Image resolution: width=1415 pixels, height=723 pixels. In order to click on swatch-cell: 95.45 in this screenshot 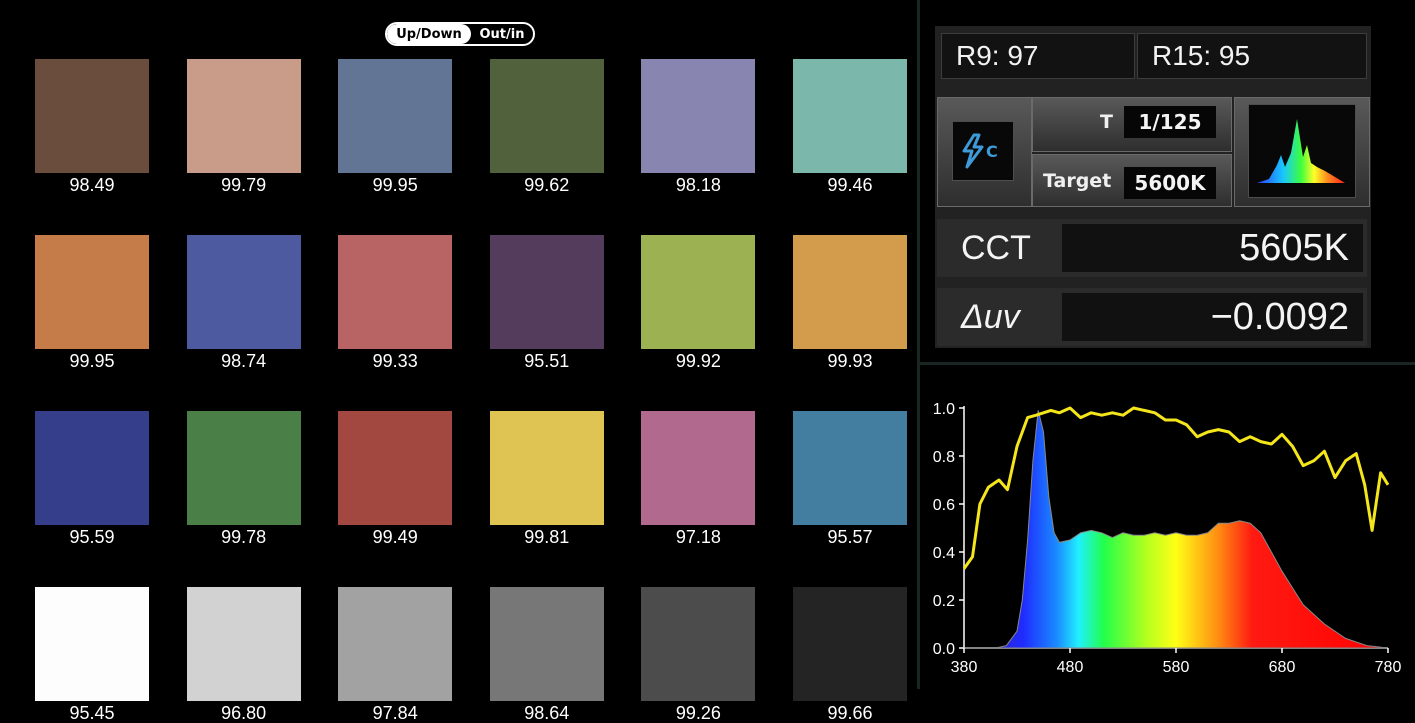, I will do `click(92, 654)`.